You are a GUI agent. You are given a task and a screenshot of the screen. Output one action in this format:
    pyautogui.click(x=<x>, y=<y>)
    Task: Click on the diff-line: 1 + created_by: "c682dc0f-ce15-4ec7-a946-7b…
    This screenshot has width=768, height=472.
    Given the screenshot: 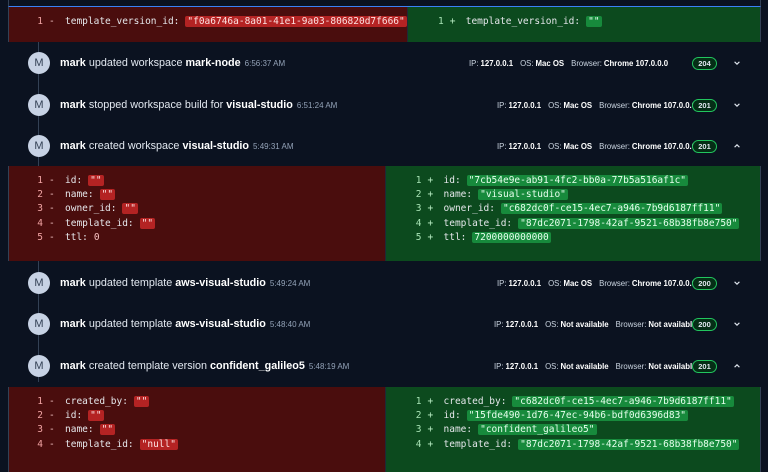 What is the action you would take?
    pyautogui.click(x=573, y=401)
    